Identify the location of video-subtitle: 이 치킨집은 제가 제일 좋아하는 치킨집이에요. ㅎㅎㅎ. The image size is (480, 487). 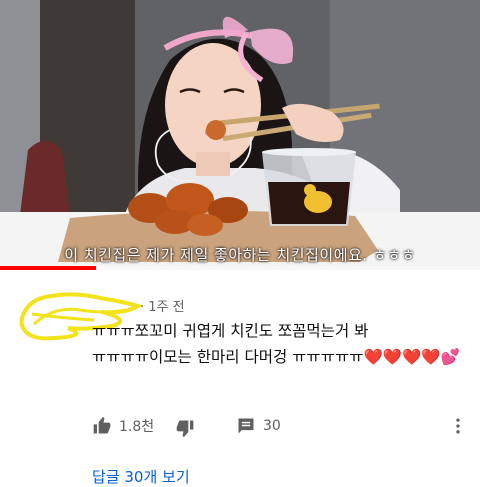
(240, 255).